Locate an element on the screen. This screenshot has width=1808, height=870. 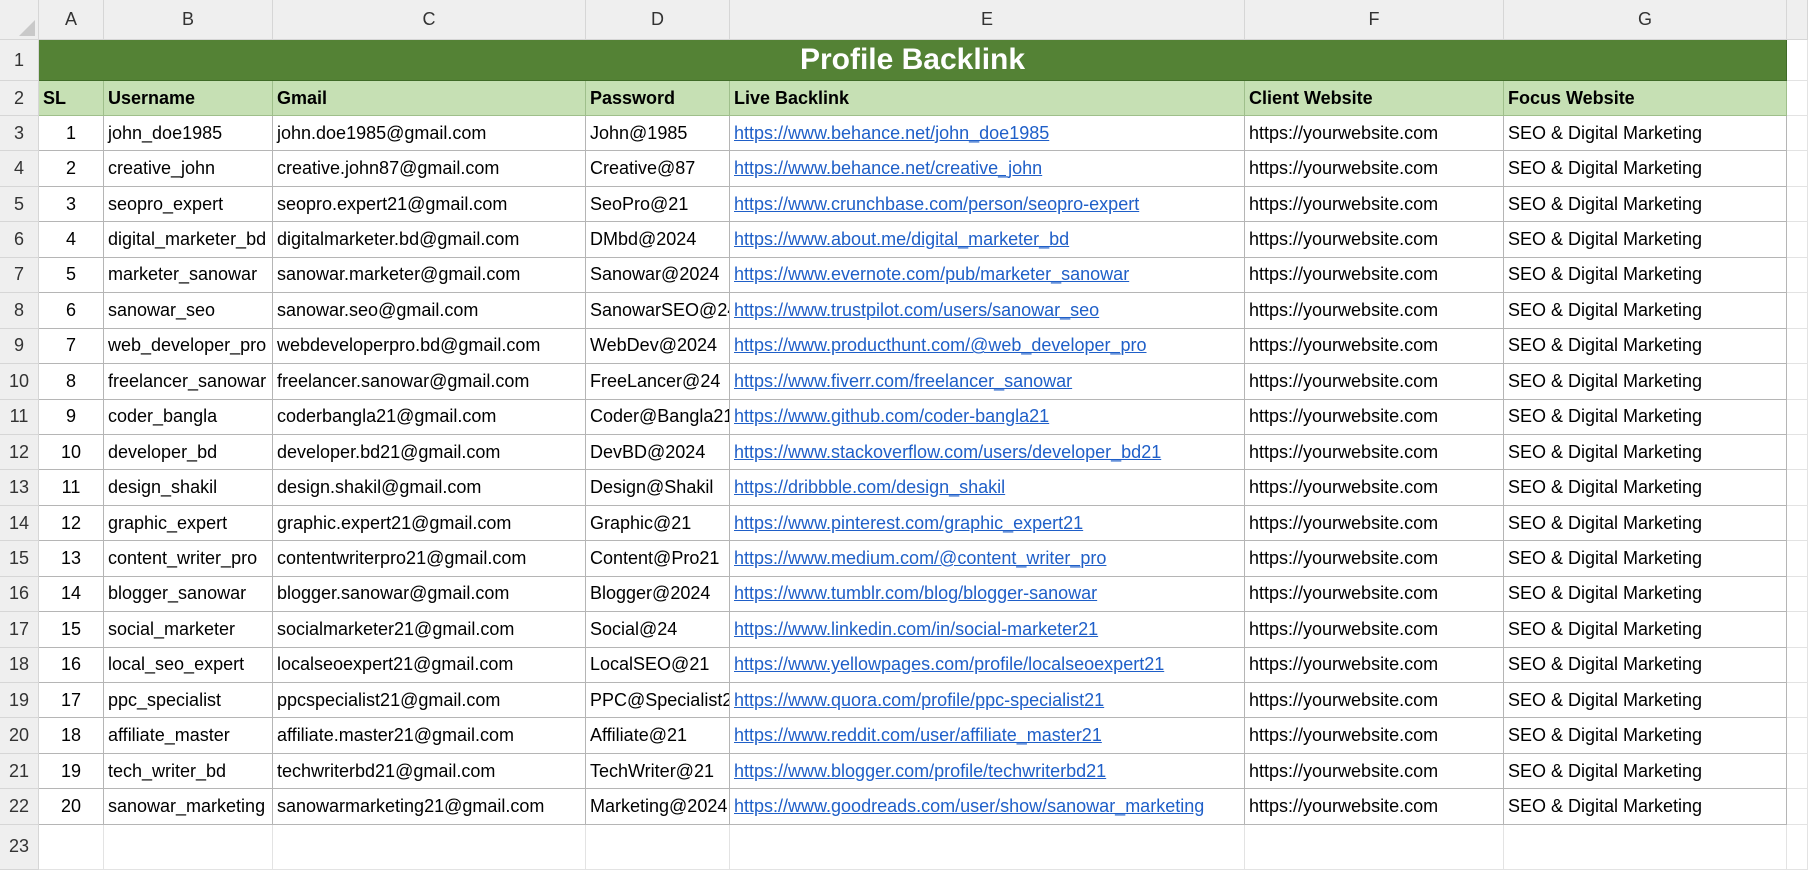
cell-username: design_shakil is located at coordinates (188, 488).